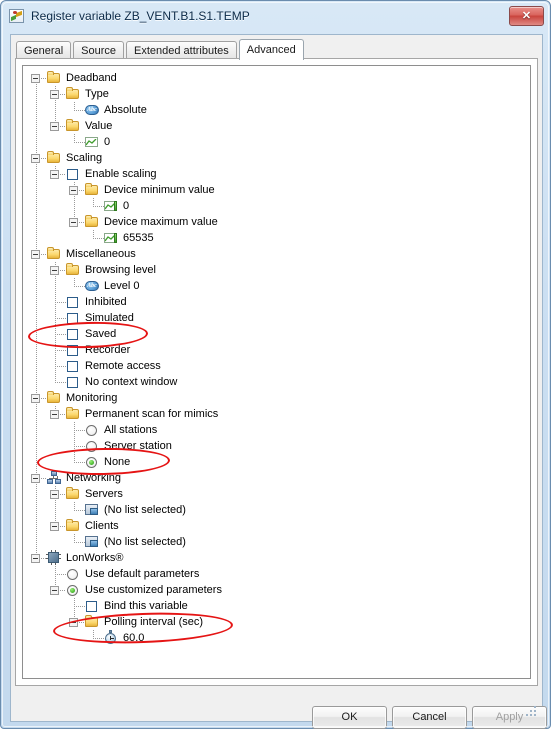 The image size is (551, 729). Describe the element at coordinates (278, 286) in the screenshot. I see `tree-node: Abc Level 0` at that location.